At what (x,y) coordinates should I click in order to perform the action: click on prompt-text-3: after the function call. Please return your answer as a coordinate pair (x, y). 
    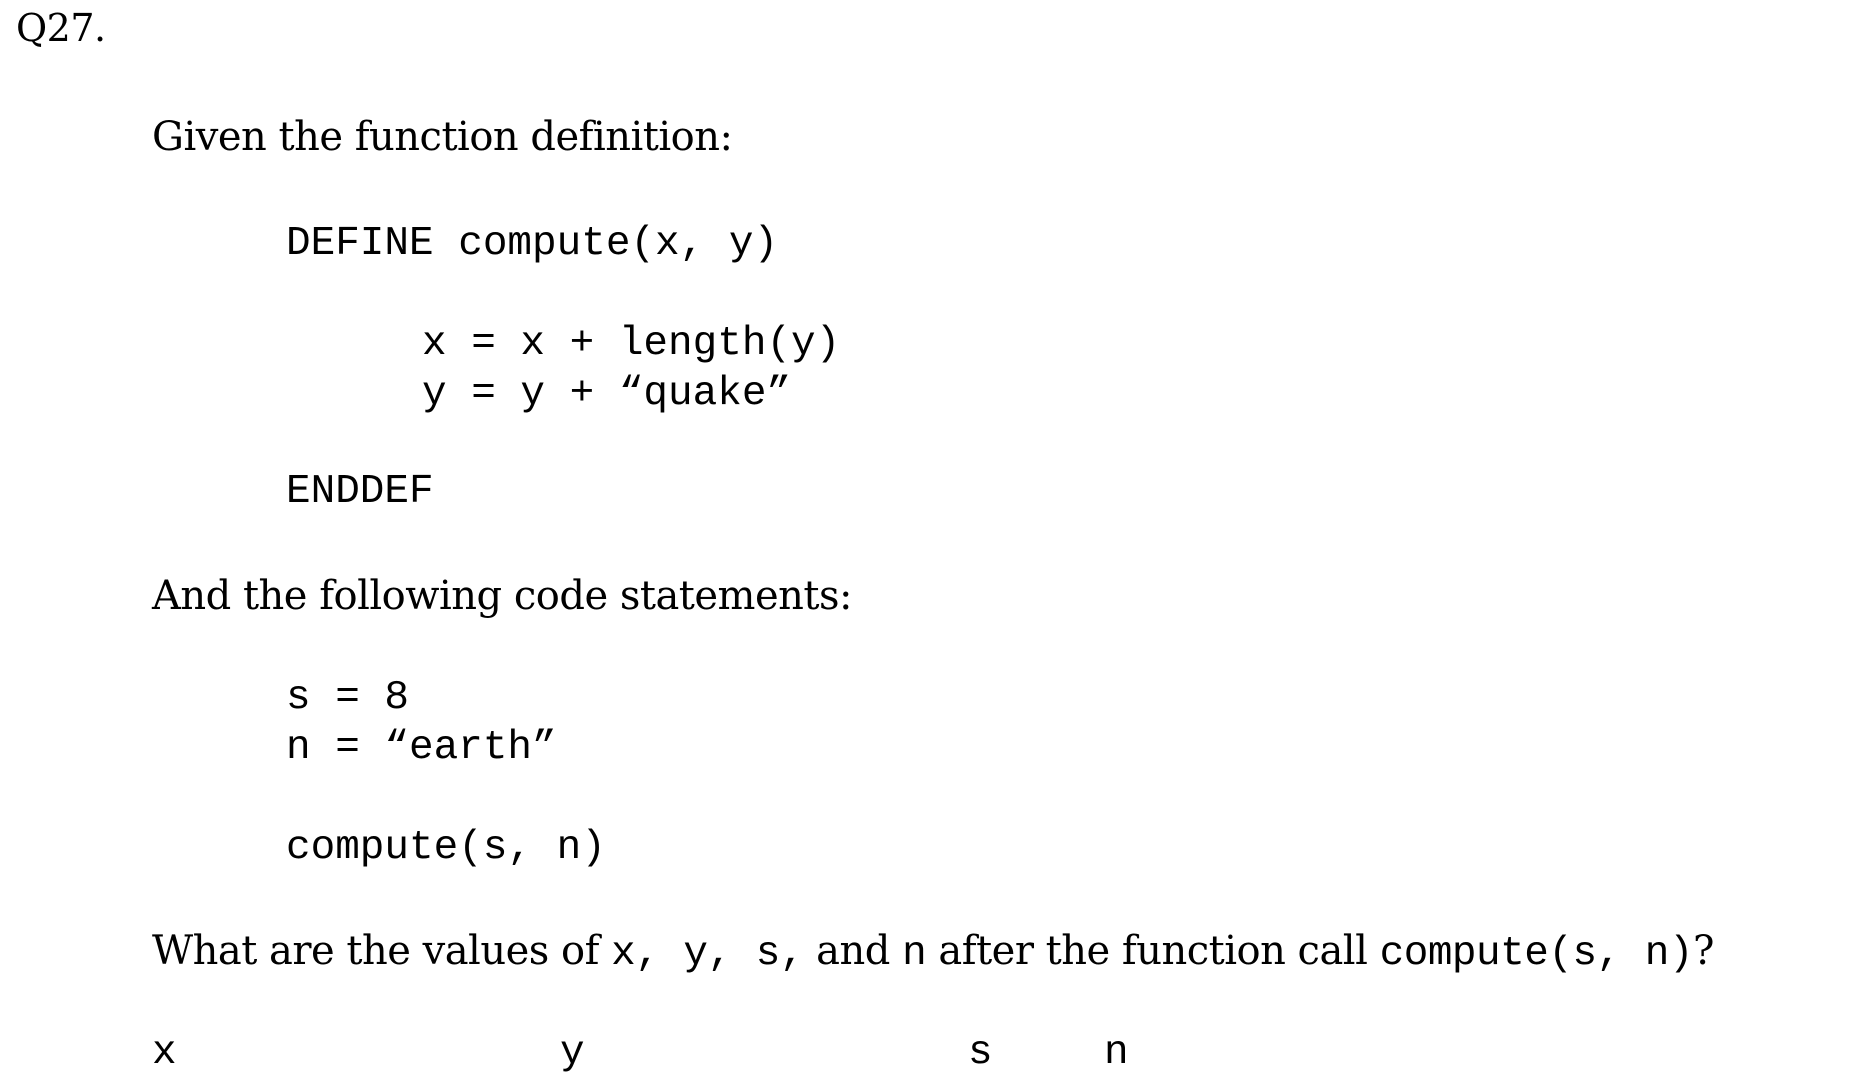
    Looking at the image, I should click on (1153, 951).